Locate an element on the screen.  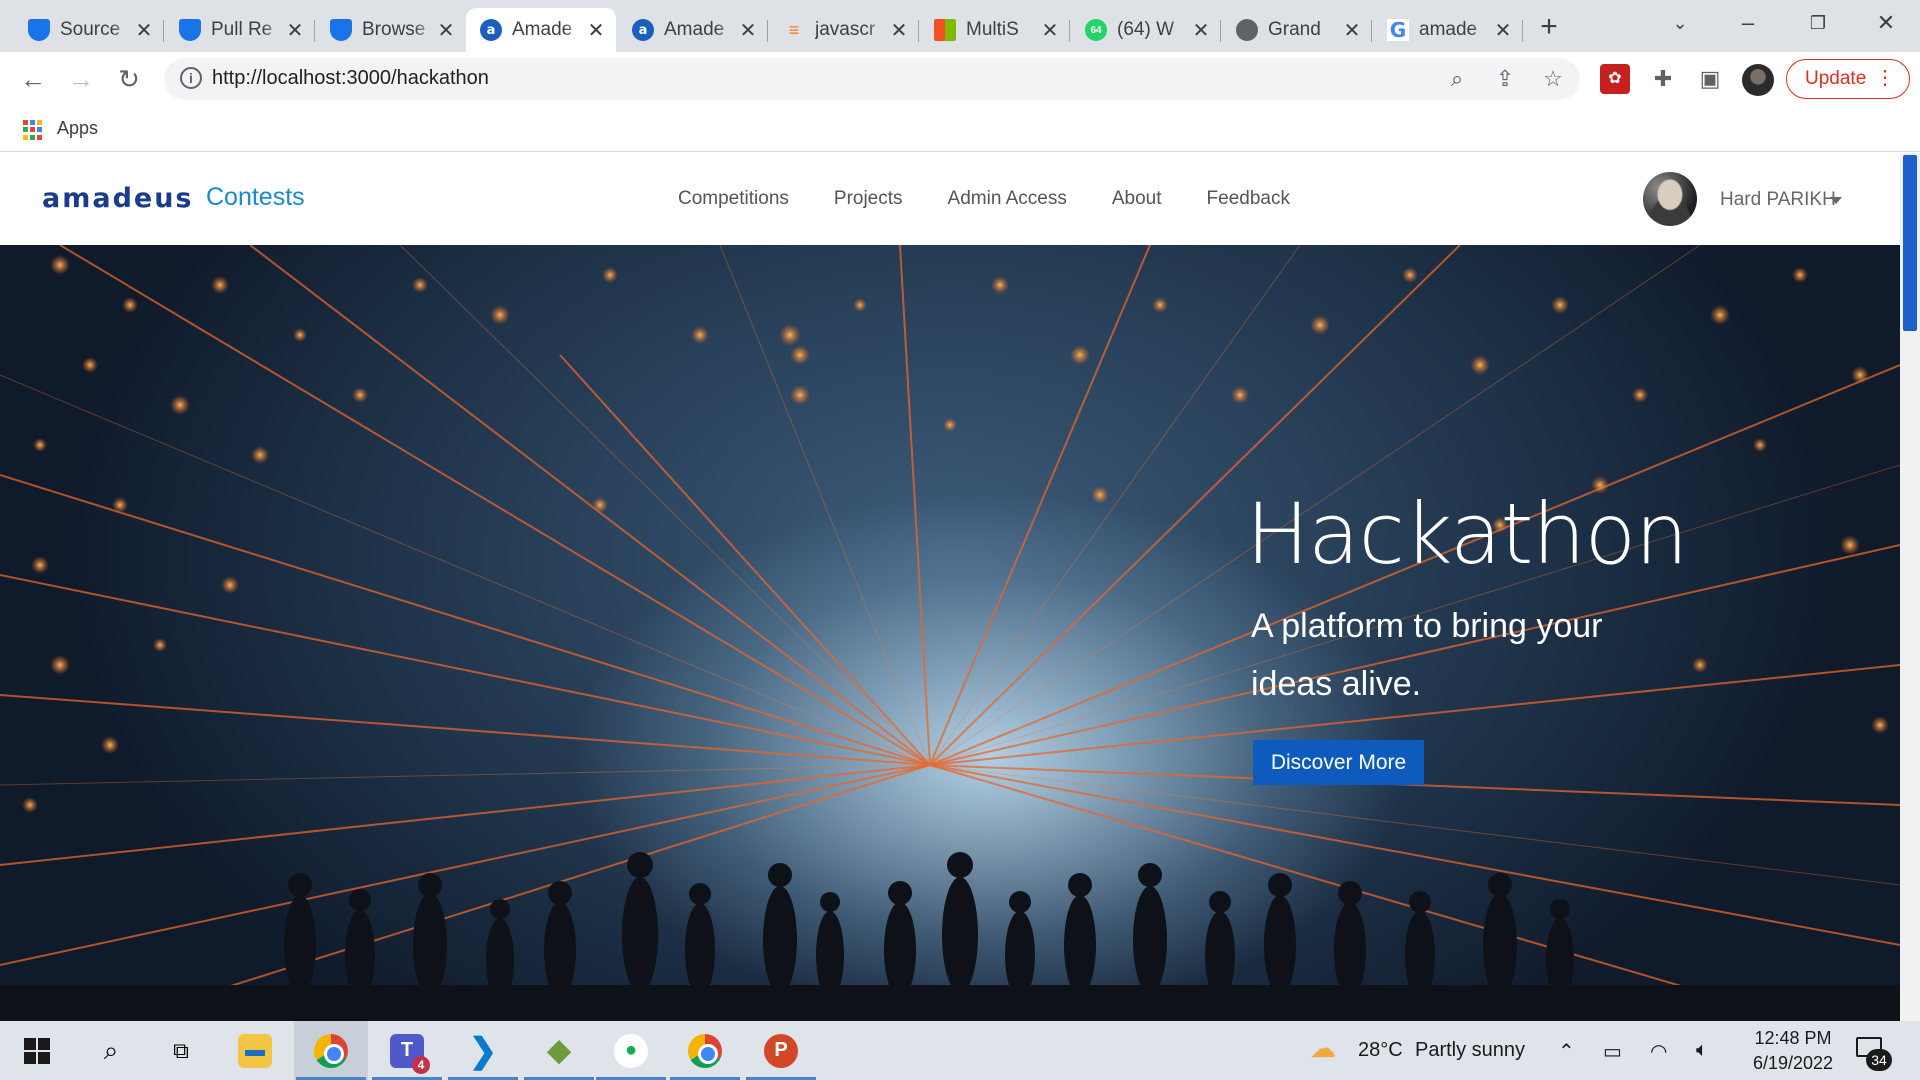
browser-tab: MultiS ✕ is located at coordinates (995, 30).